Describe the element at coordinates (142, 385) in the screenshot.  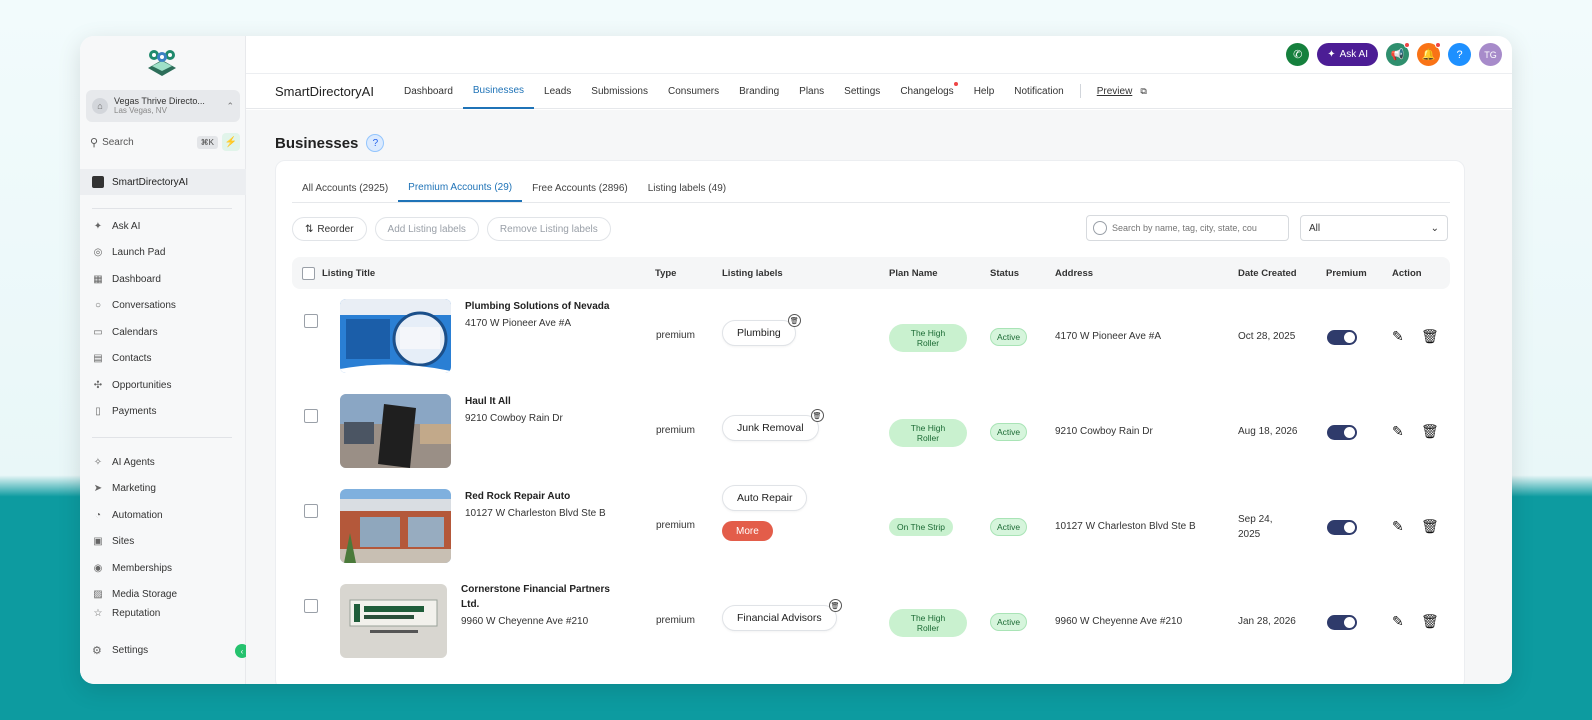
I see `sidebar-item-label: Opportunities` at that location.